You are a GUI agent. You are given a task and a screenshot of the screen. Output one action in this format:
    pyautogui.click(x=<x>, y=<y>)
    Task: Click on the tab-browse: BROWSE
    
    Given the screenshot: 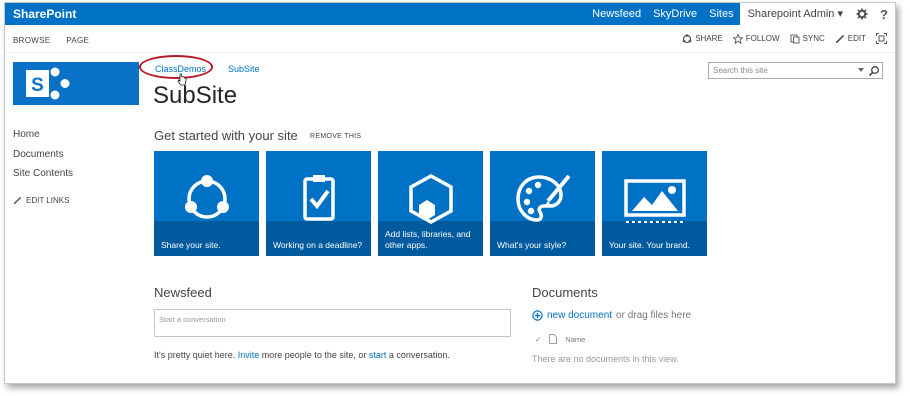 What is the action you would take?
    pyautogui.click(x=31, y=40)
    